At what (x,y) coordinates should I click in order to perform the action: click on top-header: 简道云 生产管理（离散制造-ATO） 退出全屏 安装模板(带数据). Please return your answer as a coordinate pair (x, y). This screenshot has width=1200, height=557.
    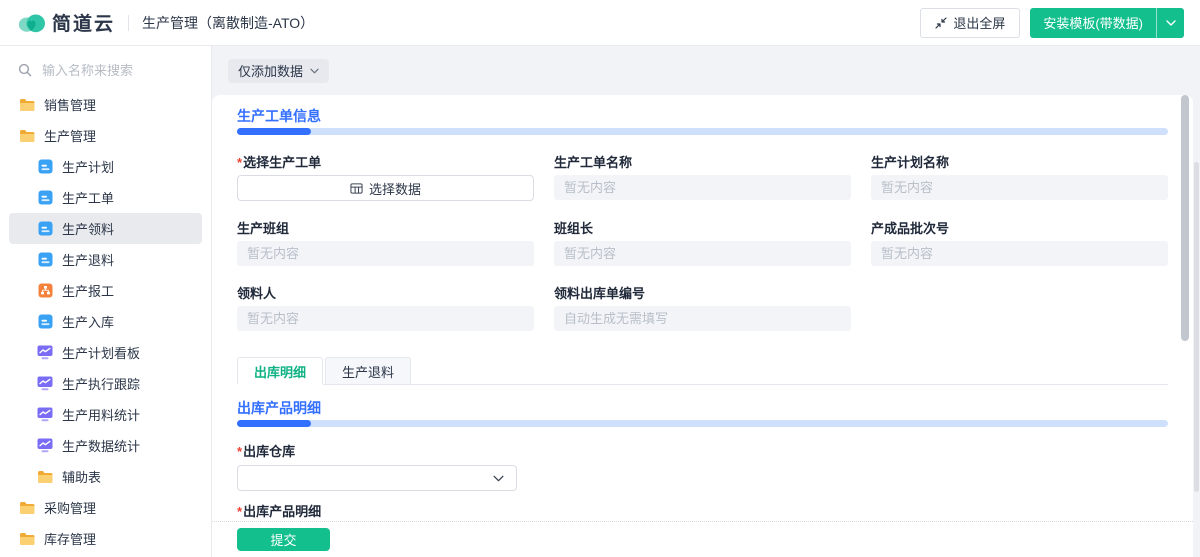
    Looking at the image, I should click on (600, 23).